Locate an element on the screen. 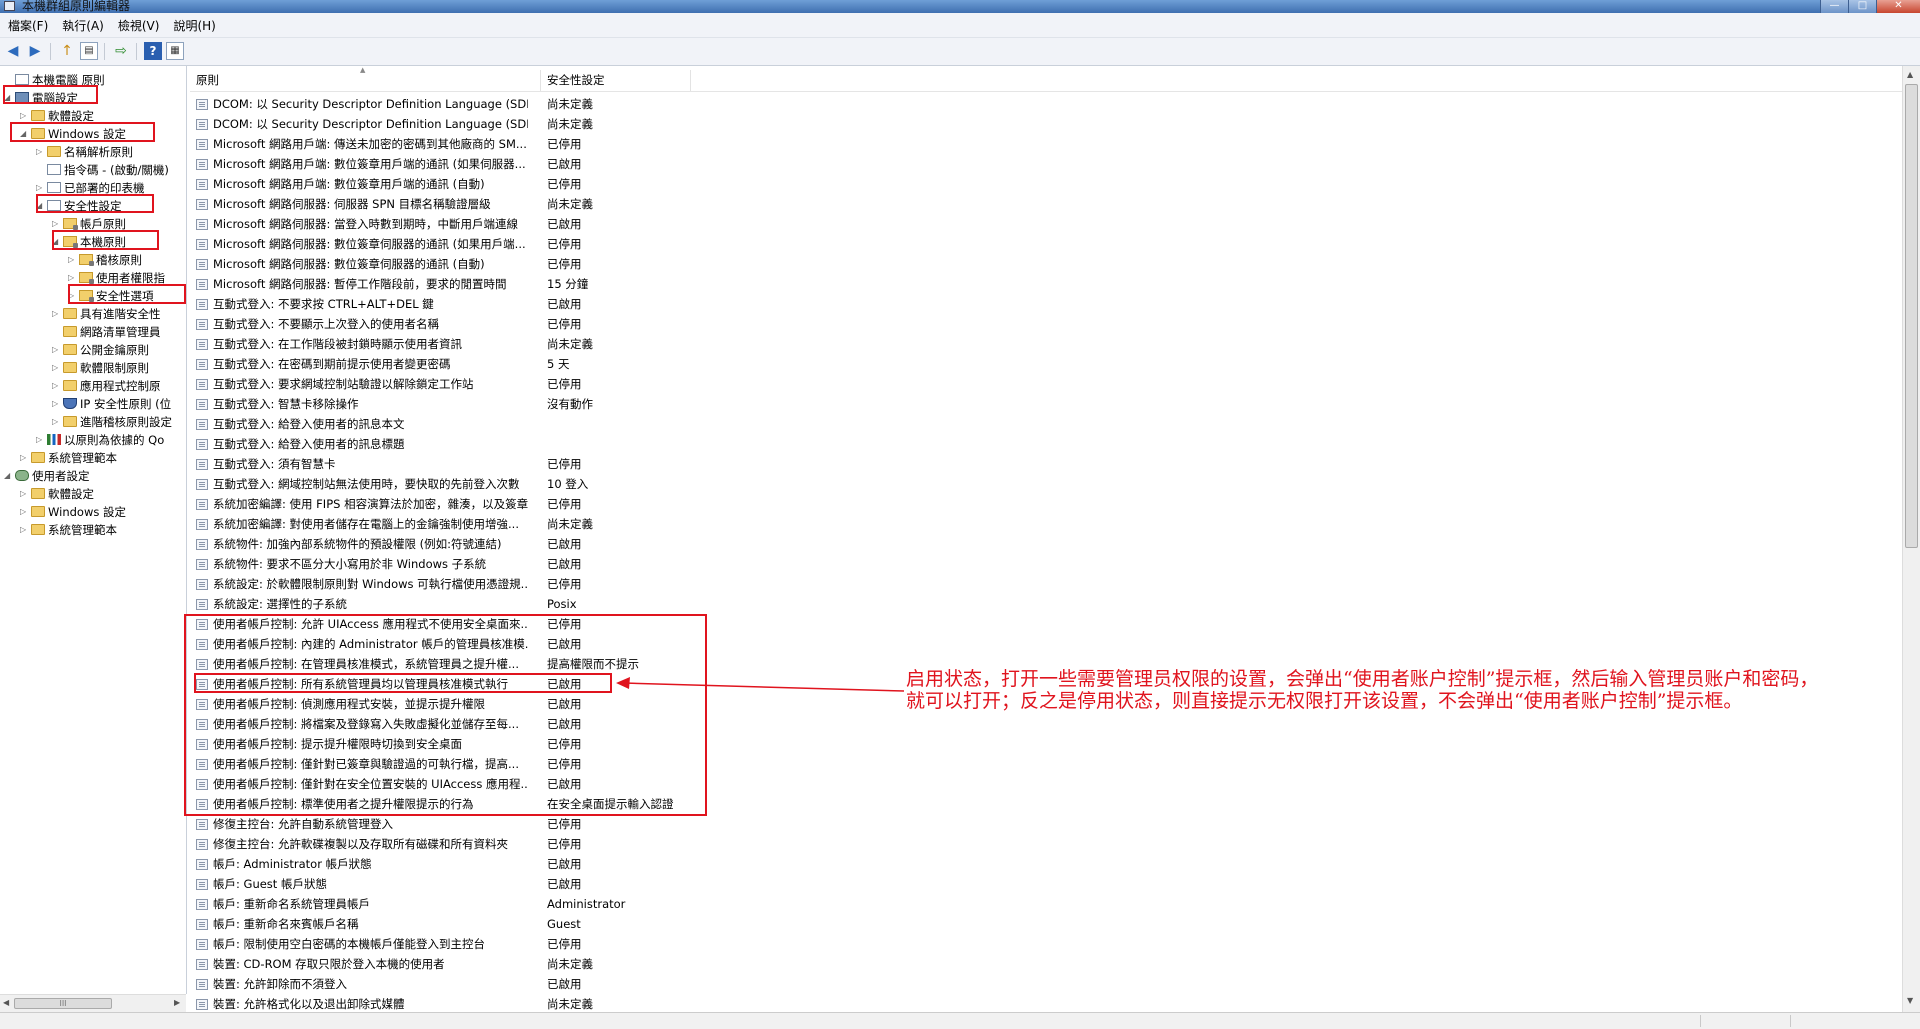 This screenshot has height=1029, width=1920. tree-node: ▷ 已部署的印表機 is located at coordinates (90, 188).